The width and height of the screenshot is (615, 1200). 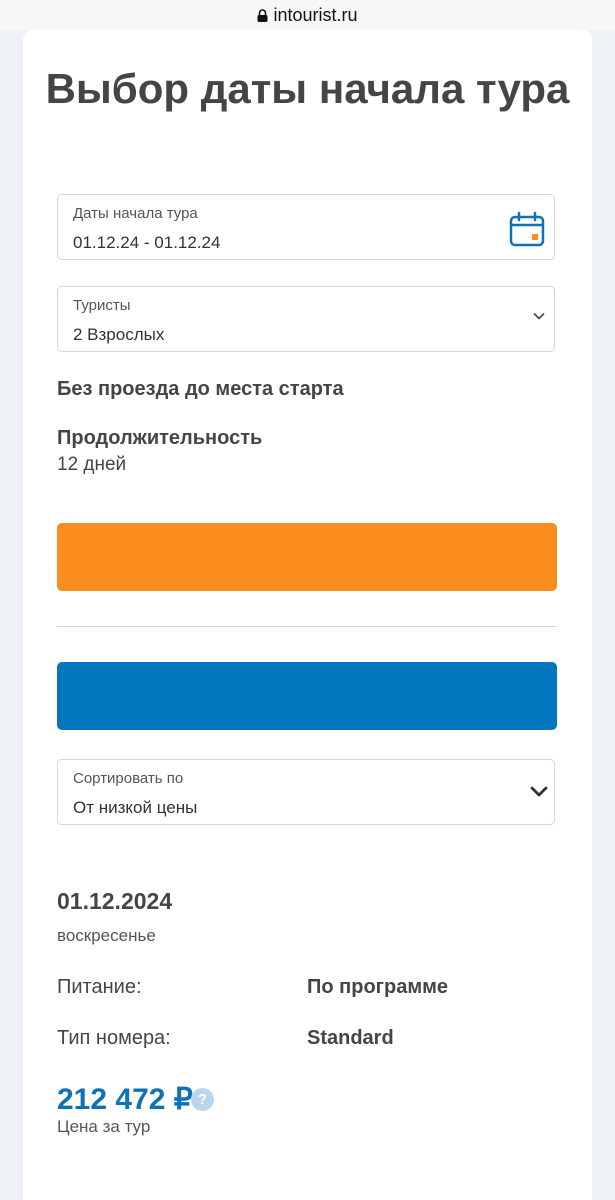 I want to click on tour-date-label: Даты начала тура, so click(x=135, y=213).